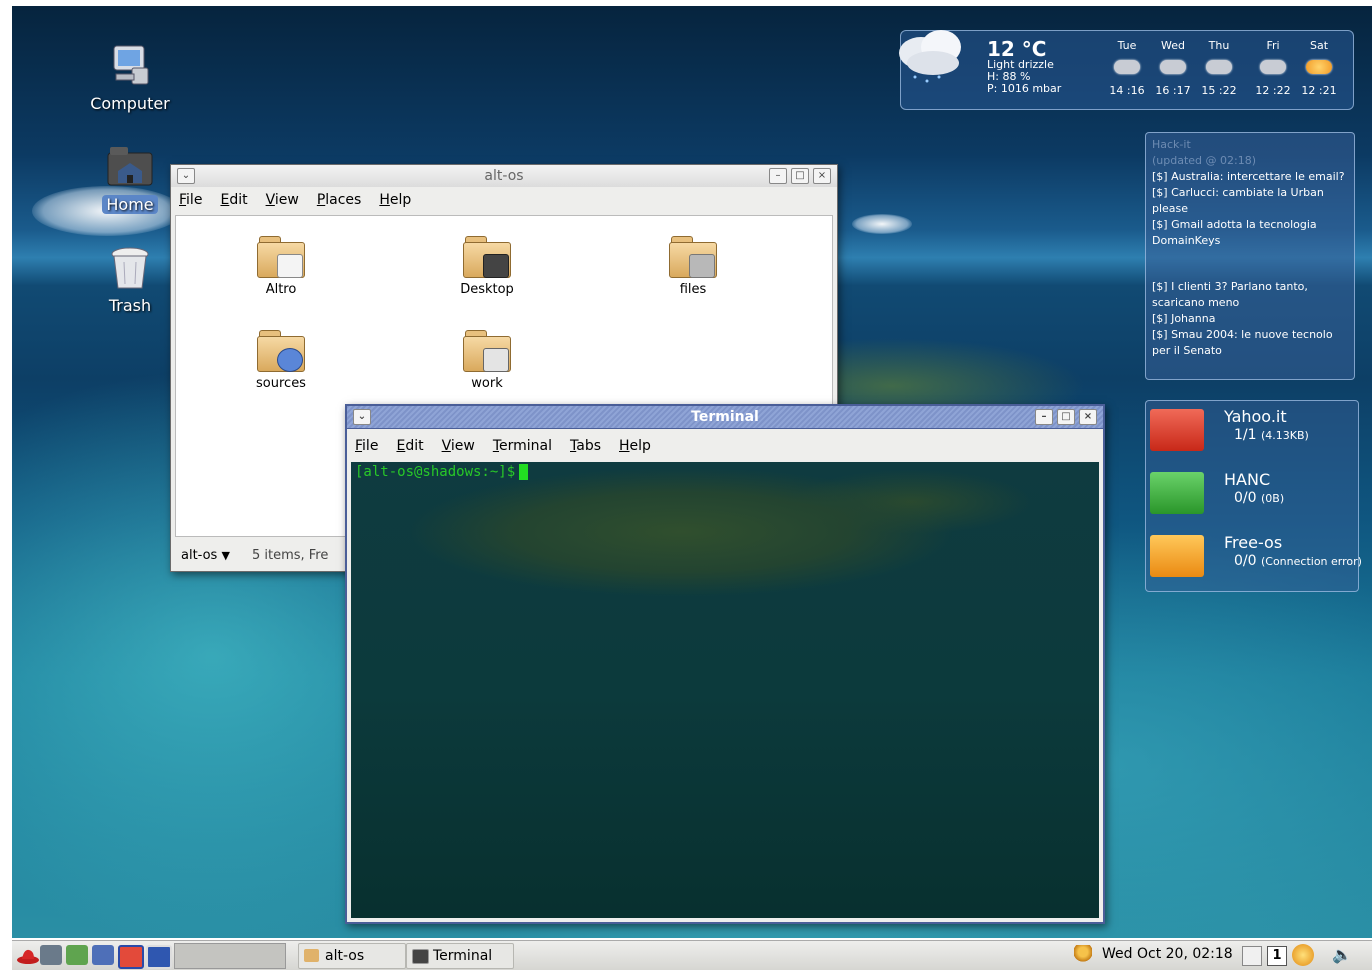 The height and width of the screenshot is (970, 1372). Describe the element at coordinates (585, 446) in the screenshot. I see `menu-tabs: Tabs` at that location.